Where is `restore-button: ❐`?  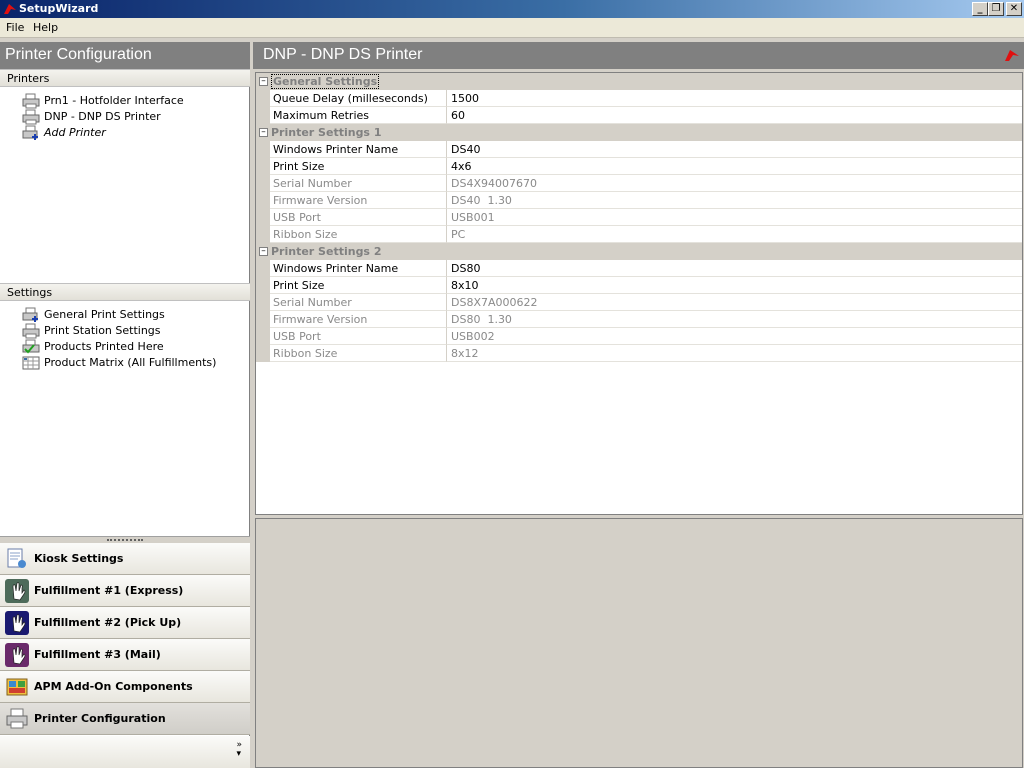 restore-button: ❐ is located at coordinates (996, 9).